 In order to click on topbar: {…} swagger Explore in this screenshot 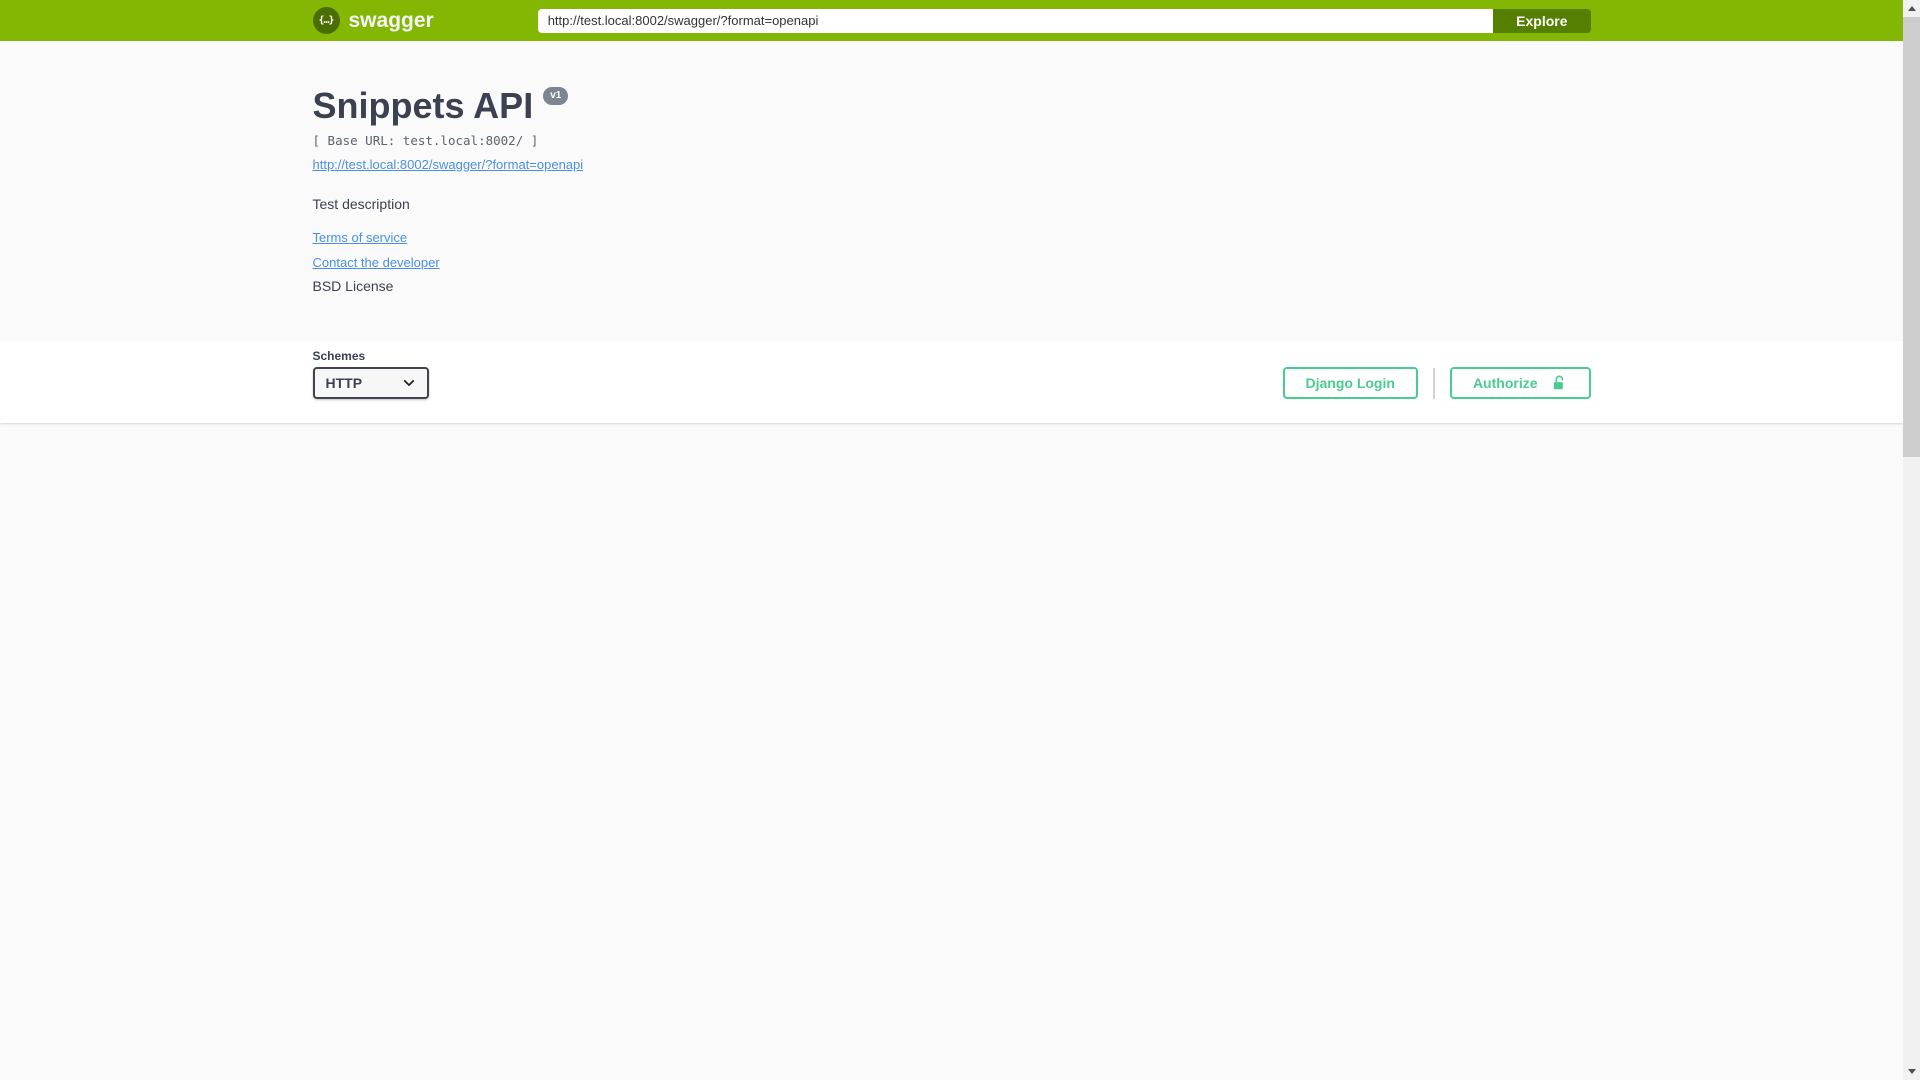, I will do `click(951, 20)`.